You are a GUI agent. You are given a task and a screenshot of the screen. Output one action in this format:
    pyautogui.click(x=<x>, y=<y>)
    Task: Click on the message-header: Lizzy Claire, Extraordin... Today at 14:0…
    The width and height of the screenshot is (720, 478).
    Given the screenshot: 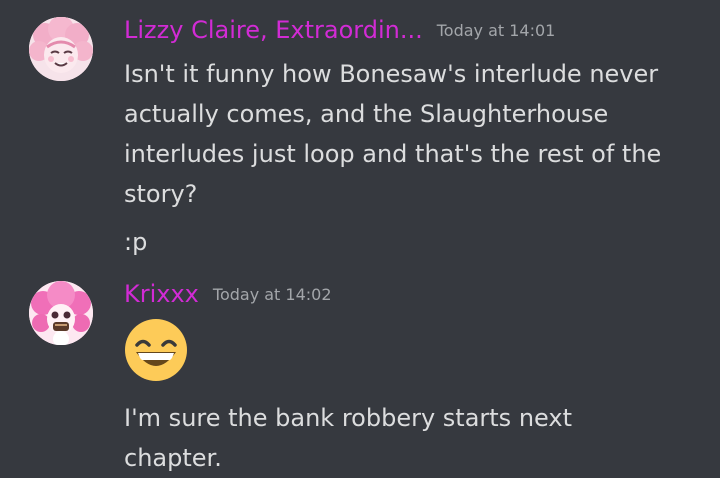 What is the action you would take?
    pyautogui.click(x=339, y=30)
    